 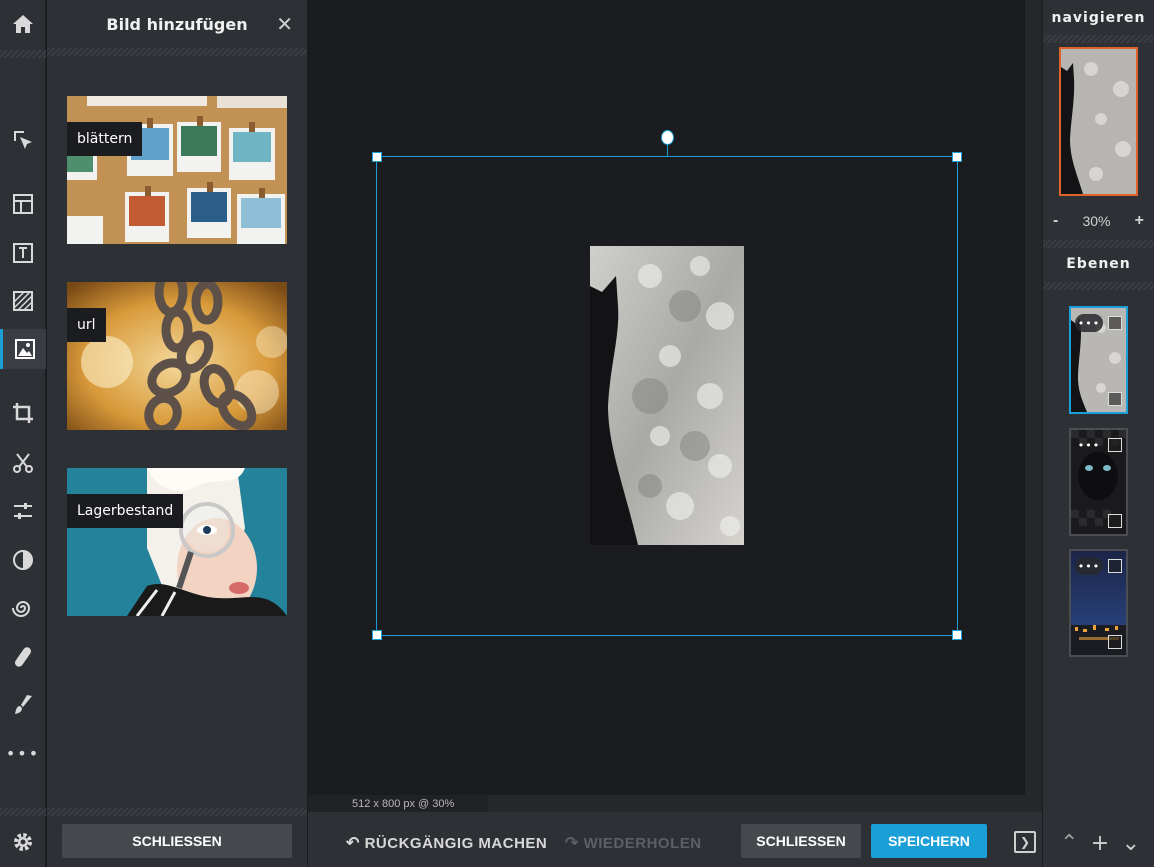 What do you see at coordinates (642, 843) in the screenshot?
I see `redo-label: WIEDERHOLEN` at bounding box center [642, 843].